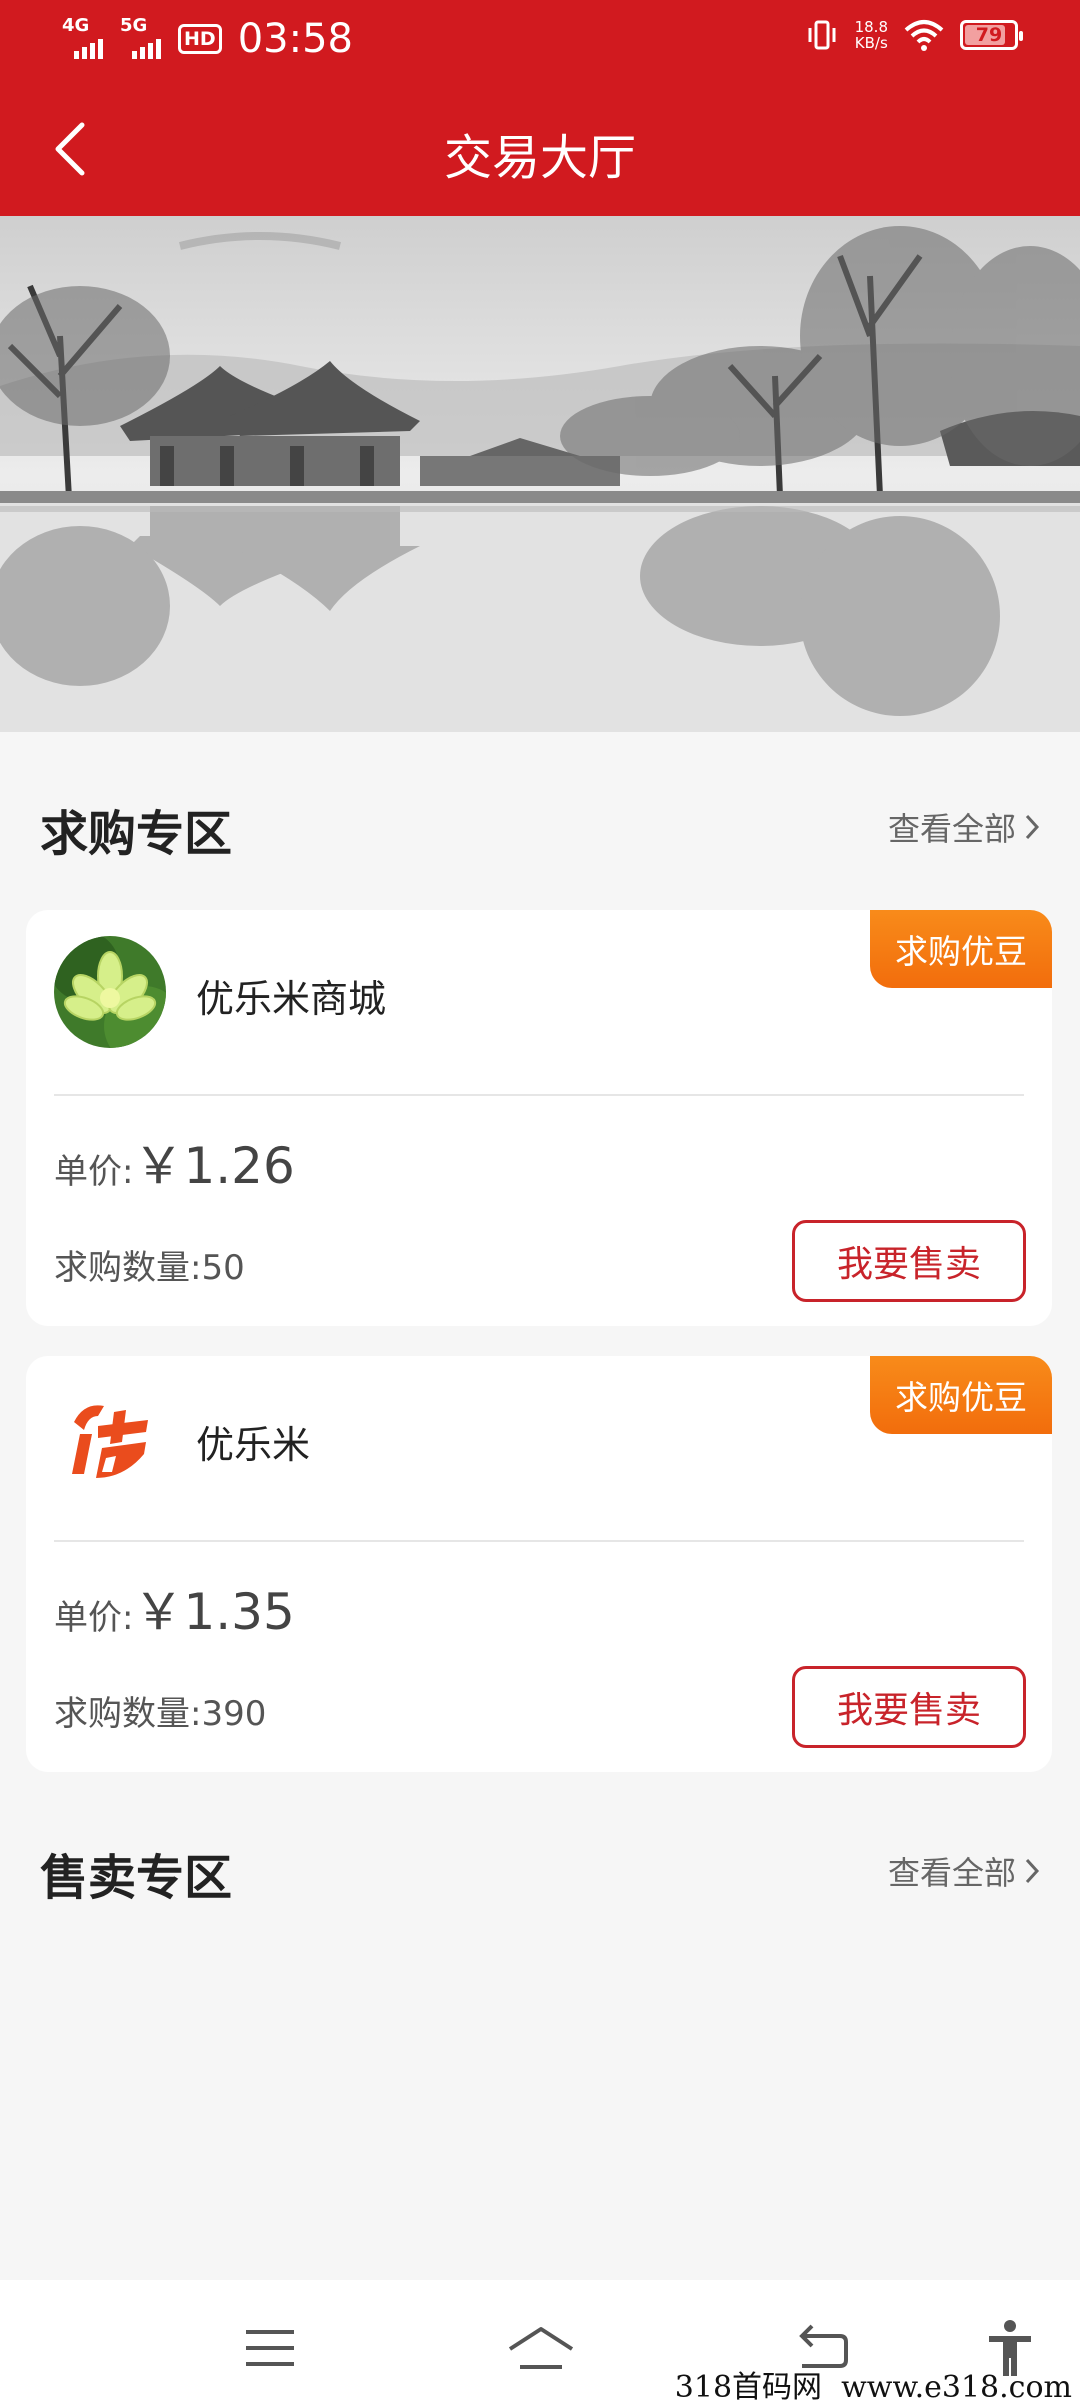 The image size is (1080, 2408). What do you see at coordinates (539, 158) in the screenshot?
I see `page-title: 交易大厅` at bounding box center [539, 158].